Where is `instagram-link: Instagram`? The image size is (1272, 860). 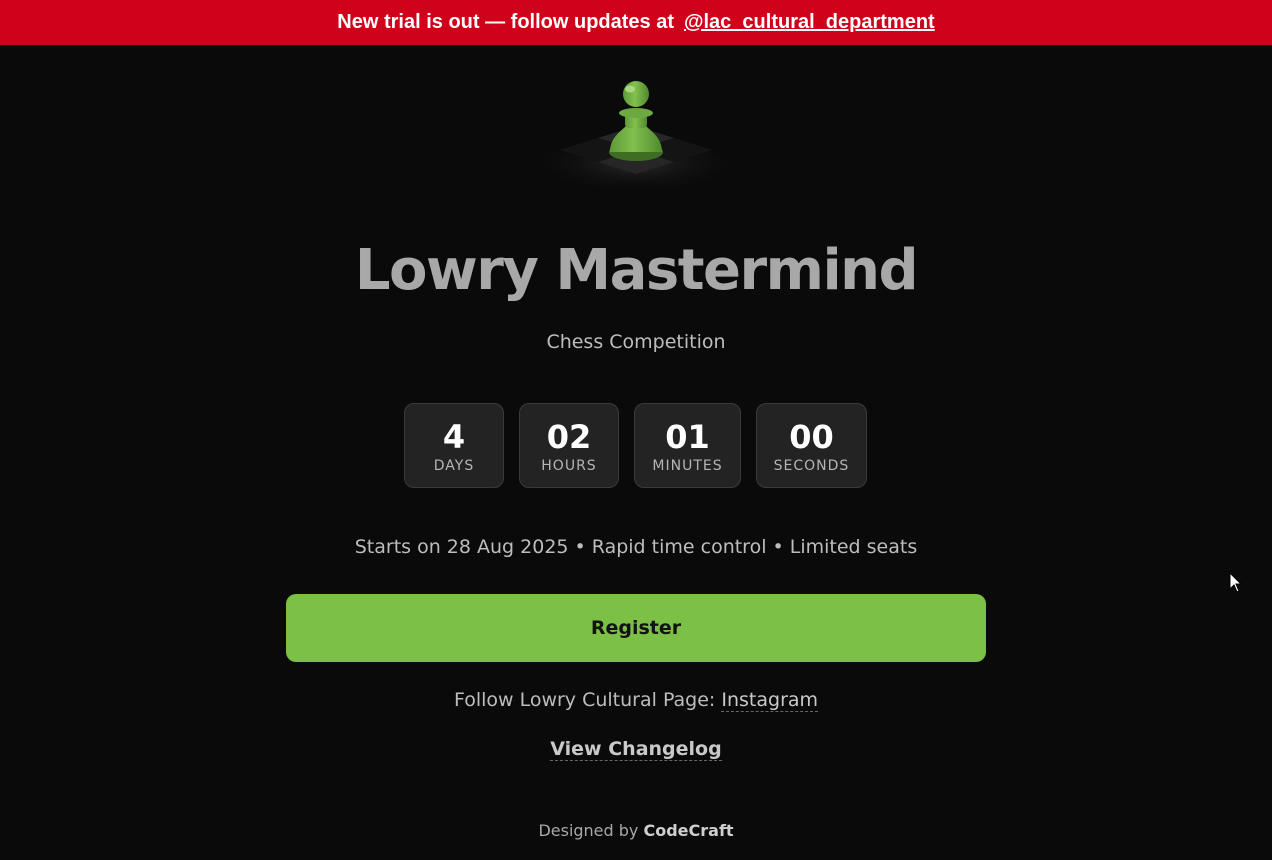
instagram-link: Instagram is located at coordinates (770, 700).